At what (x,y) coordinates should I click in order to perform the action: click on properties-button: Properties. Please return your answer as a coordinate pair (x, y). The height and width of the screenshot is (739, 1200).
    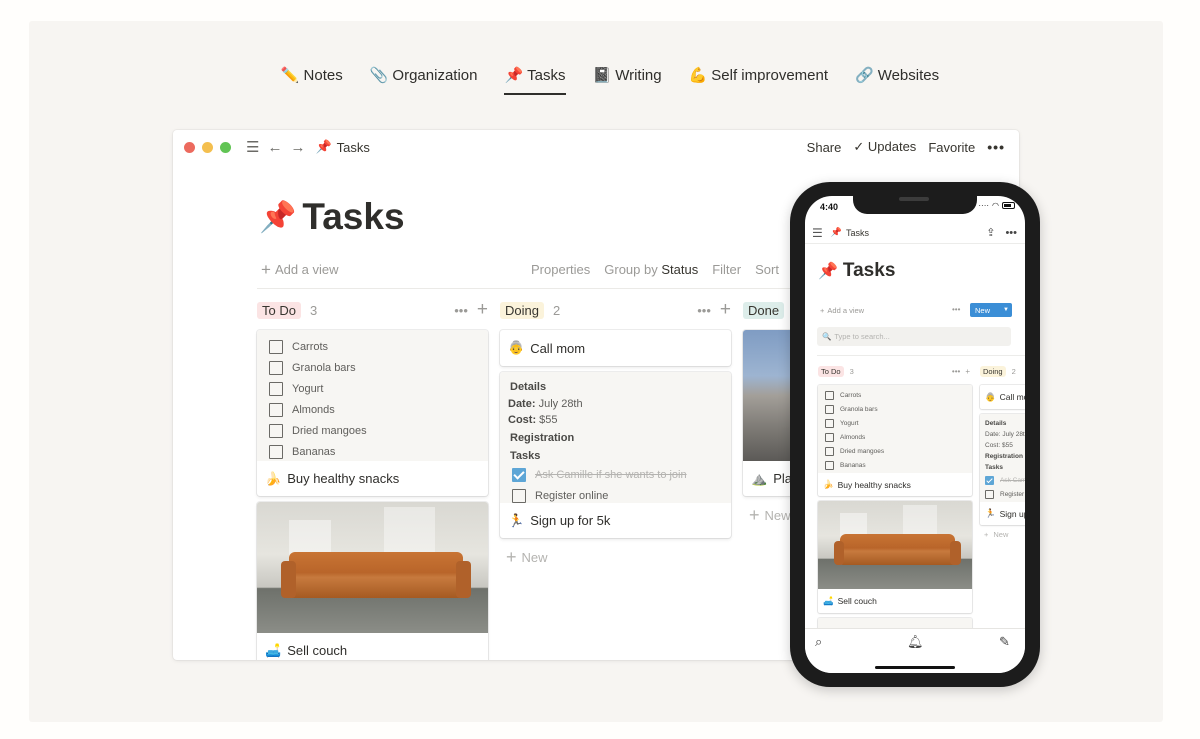
    Looking at the image, I should click on (560, 270).